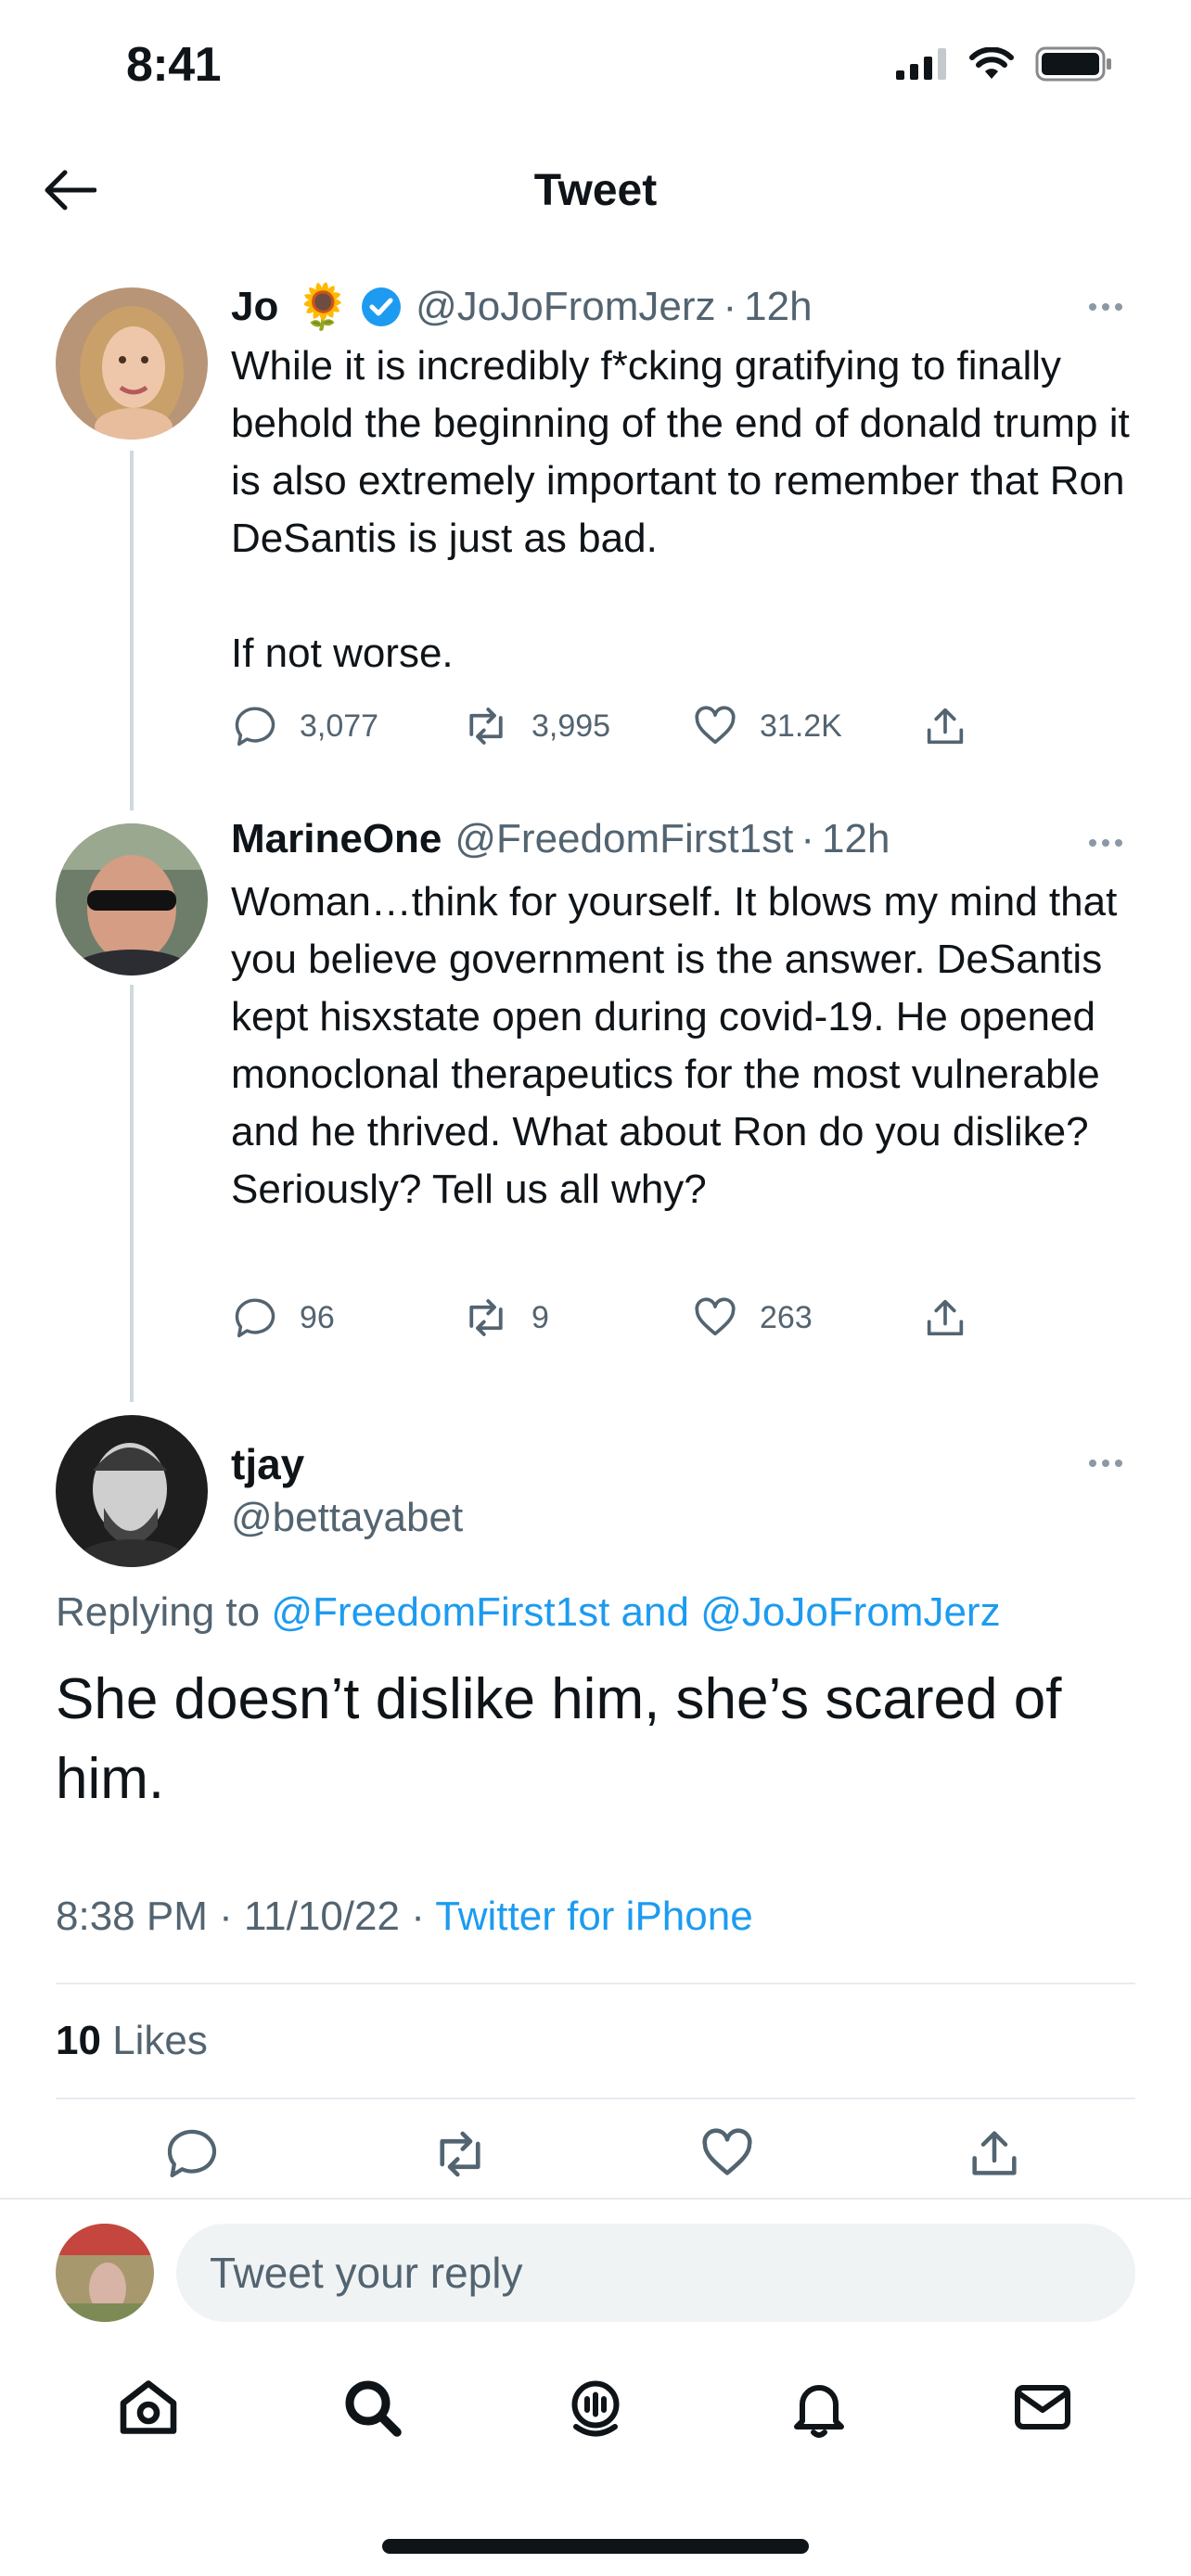 This screenshot has height=2576, width=1191. I want to click on verified-badge-icon, so click(382, 306).